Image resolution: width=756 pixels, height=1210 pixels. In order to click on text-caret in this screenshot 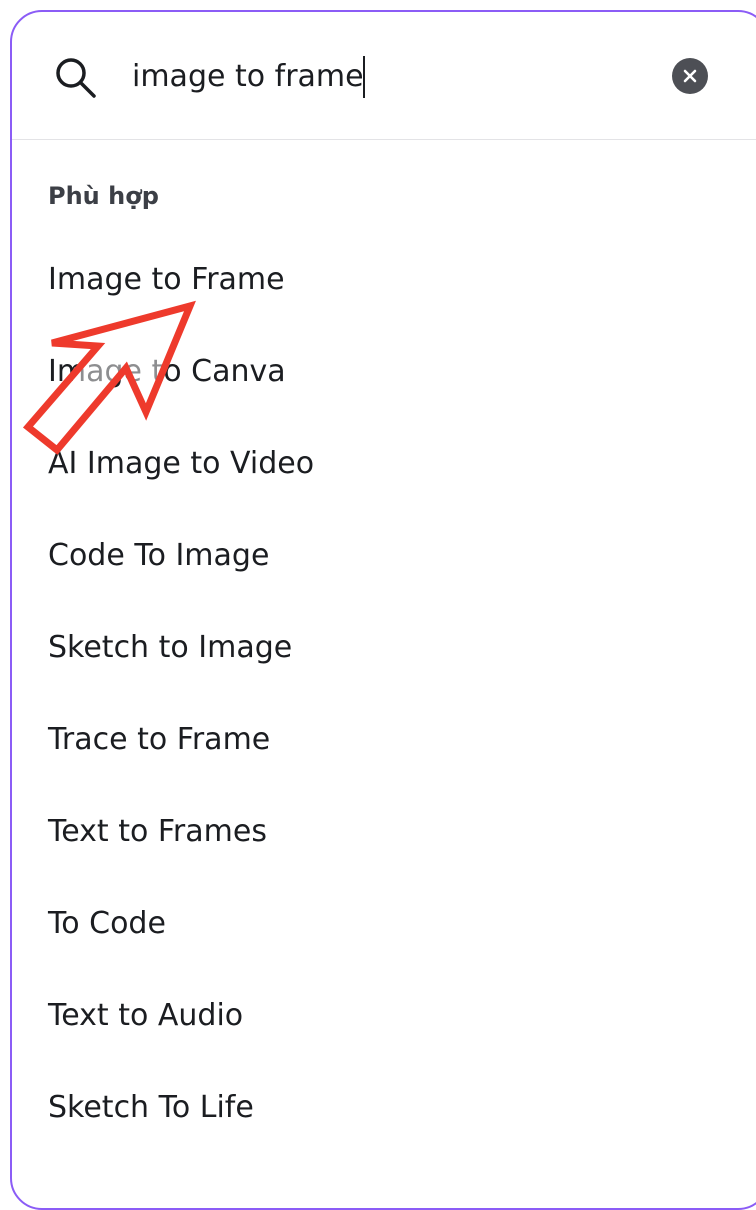, I will do `click(364, 77)`.